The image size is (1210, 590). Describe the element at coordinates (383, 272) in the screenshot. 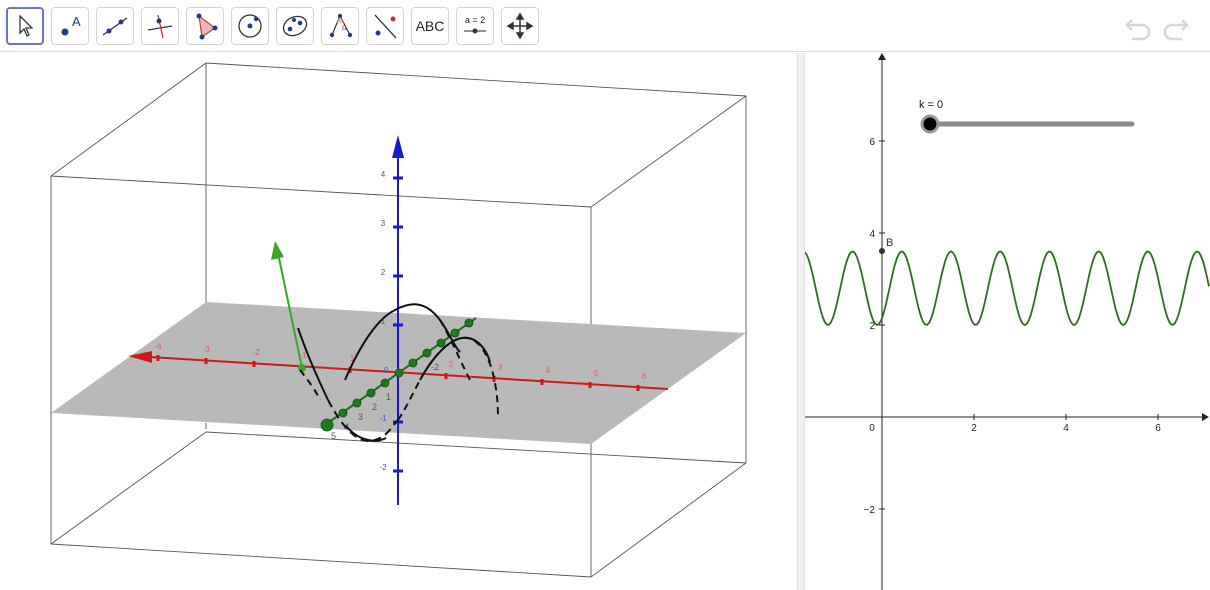

I see `z-tick-label: 2` at that location.